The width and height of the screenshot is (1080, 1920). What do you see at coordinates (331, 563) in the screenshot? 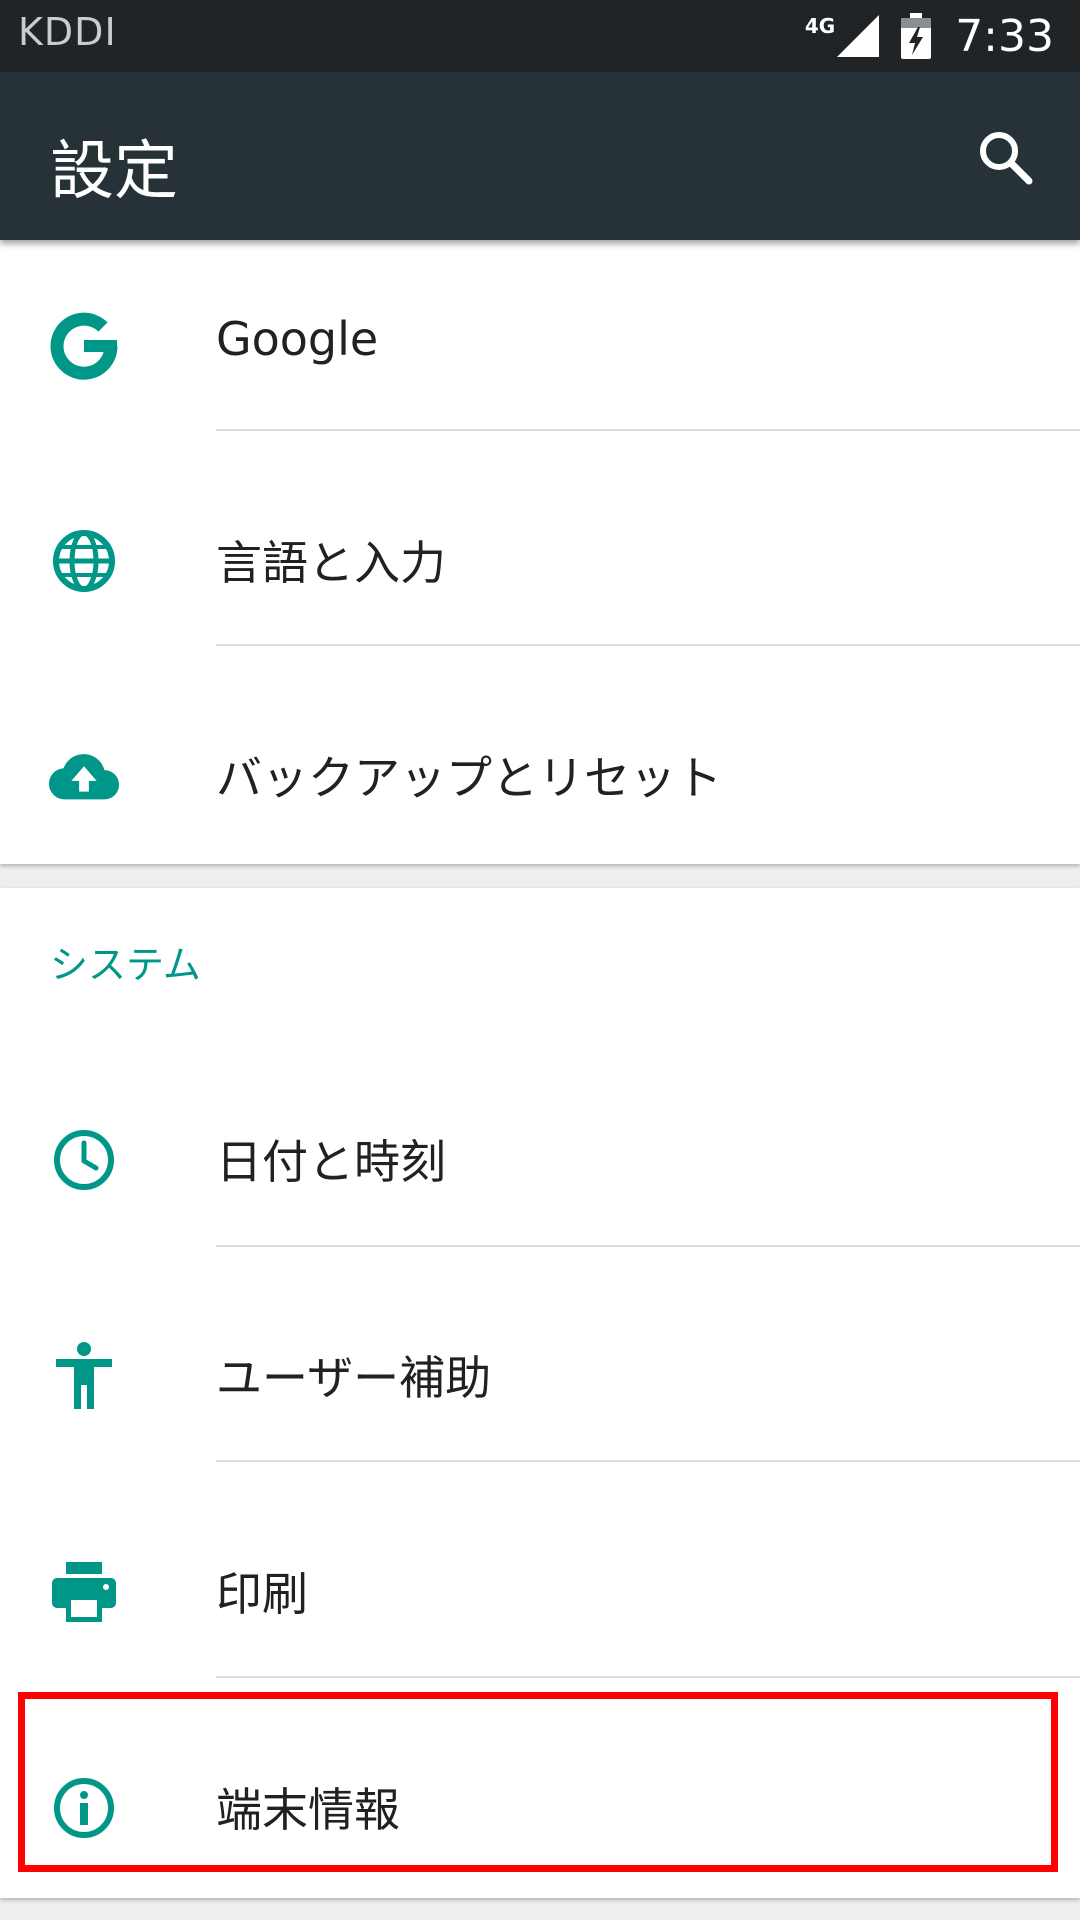
I see `settings-item-label: 言語と入力` at bounding box center [331, 563].